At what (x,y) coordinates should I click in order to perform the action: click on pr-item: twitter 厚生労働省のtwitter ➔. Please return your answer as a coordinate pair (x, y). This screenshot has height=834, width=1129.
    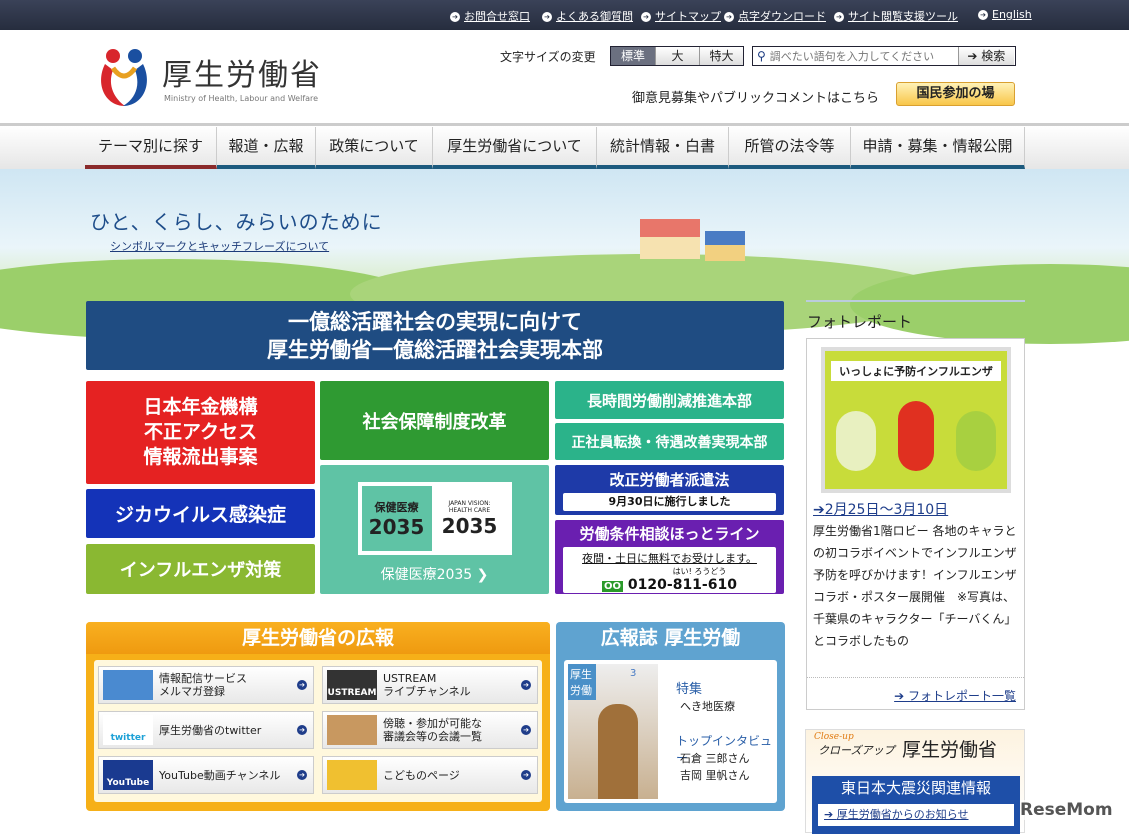
    Looking at the image, I should click on (206, 730).